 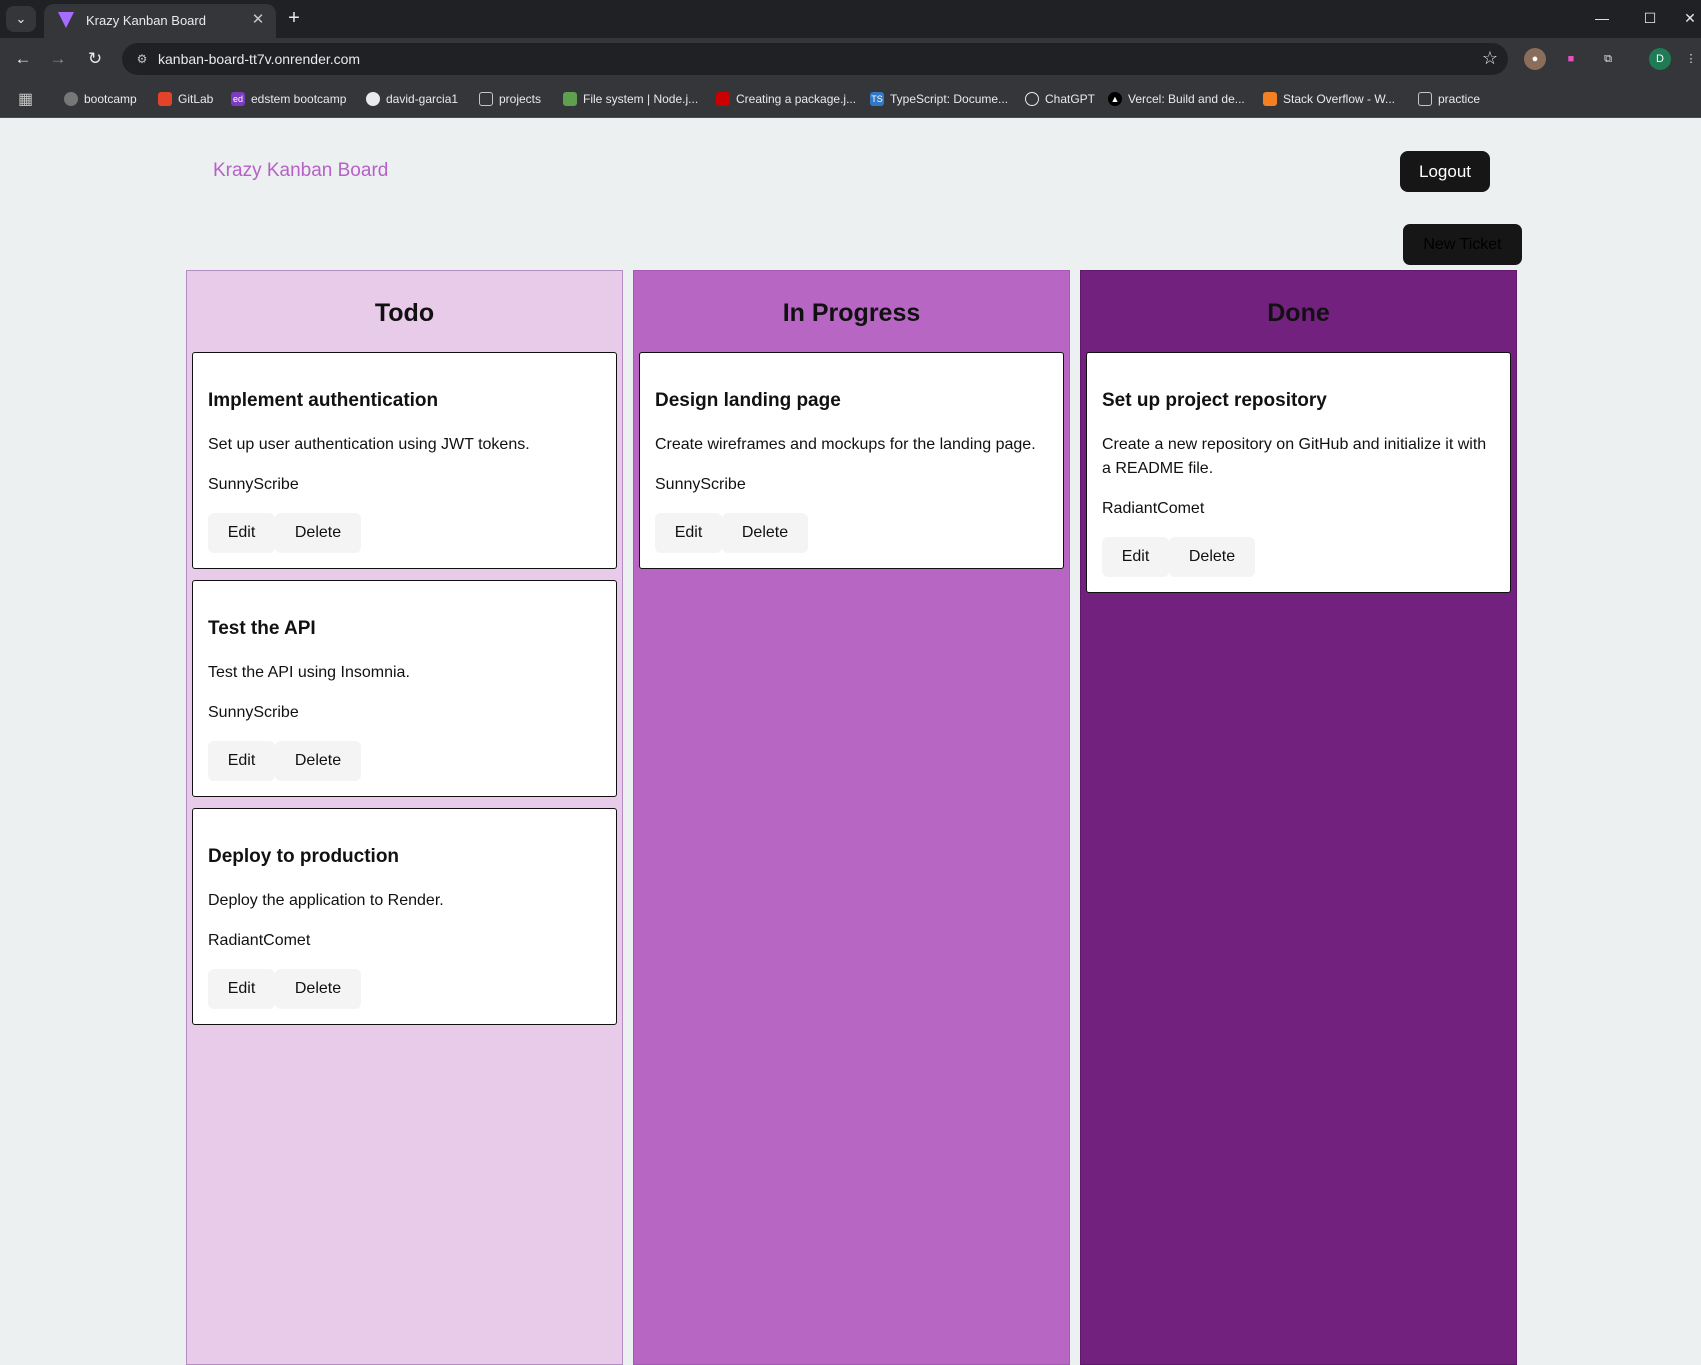 What do you see at coordinates (196, 99) in the screenshot?
I see `bookmark-label: GitLab` at bounding box center [196, 99].